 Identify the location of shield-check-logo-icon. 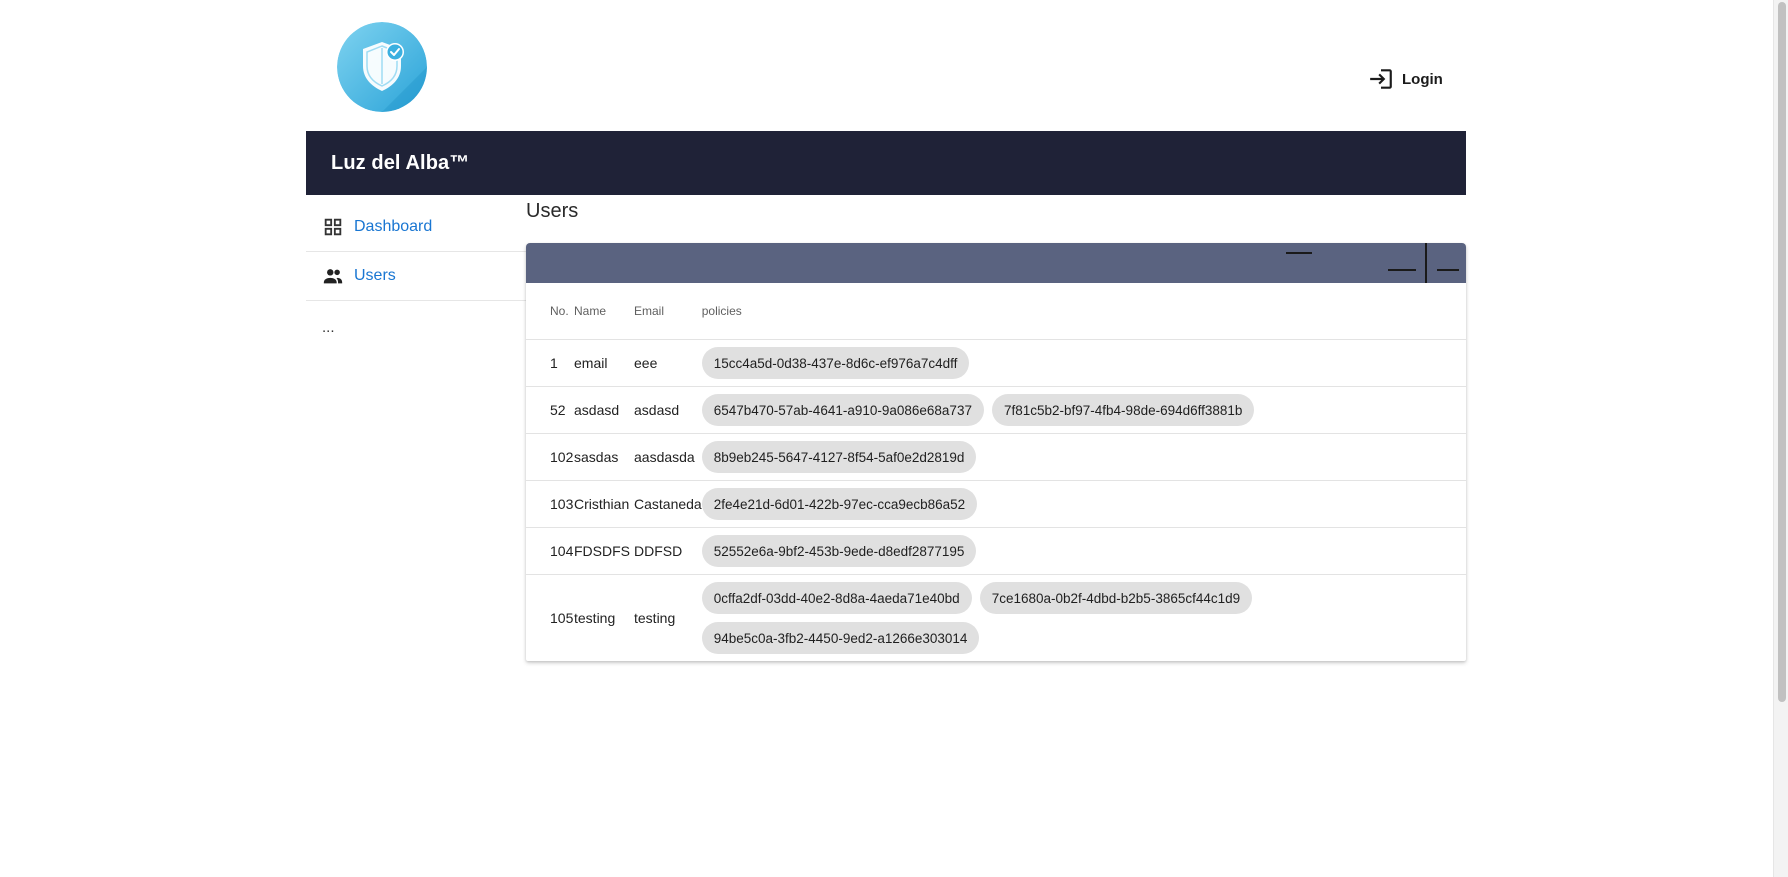
(382, 67).